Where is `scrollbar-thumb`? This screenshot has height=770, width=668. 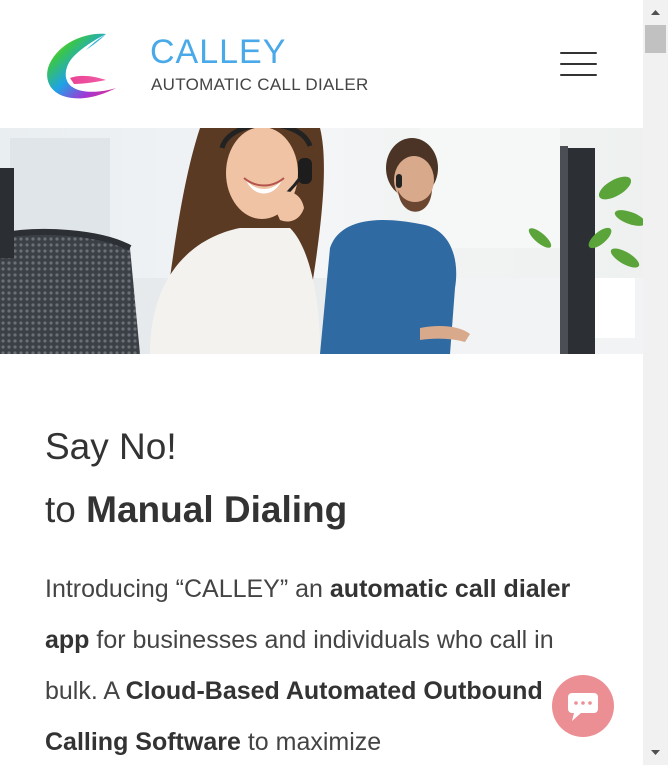 scrollbar-thumb is located at coordinates (655, 39).